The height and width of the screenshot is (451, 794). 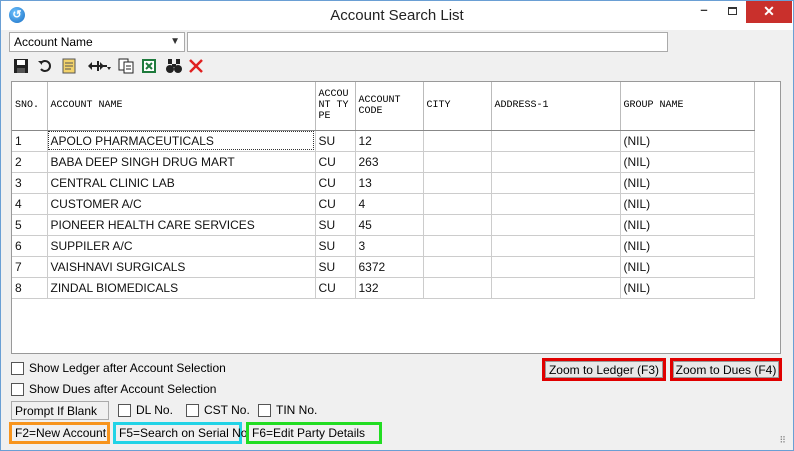 What do you see at coordinates (732, 12) in the screenshot?
I see `maximize-button` at bounding box center [732, 12].